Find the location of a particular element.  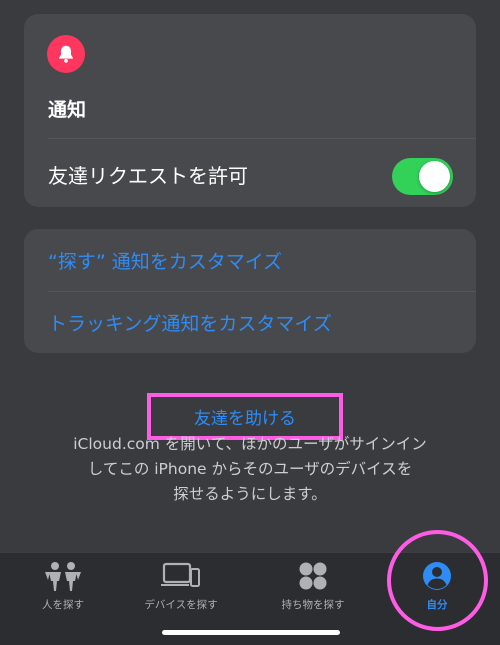

tab-devices-label: デバイスを探す is located at coordinates (181, 605).